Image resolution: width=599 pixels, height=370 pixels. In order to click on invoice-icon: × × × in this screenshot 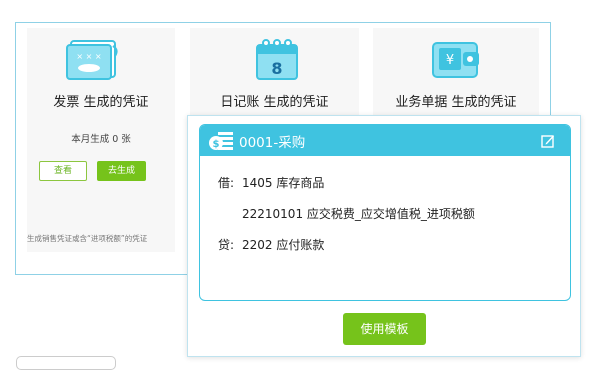, I will do `click(92, 60)`.